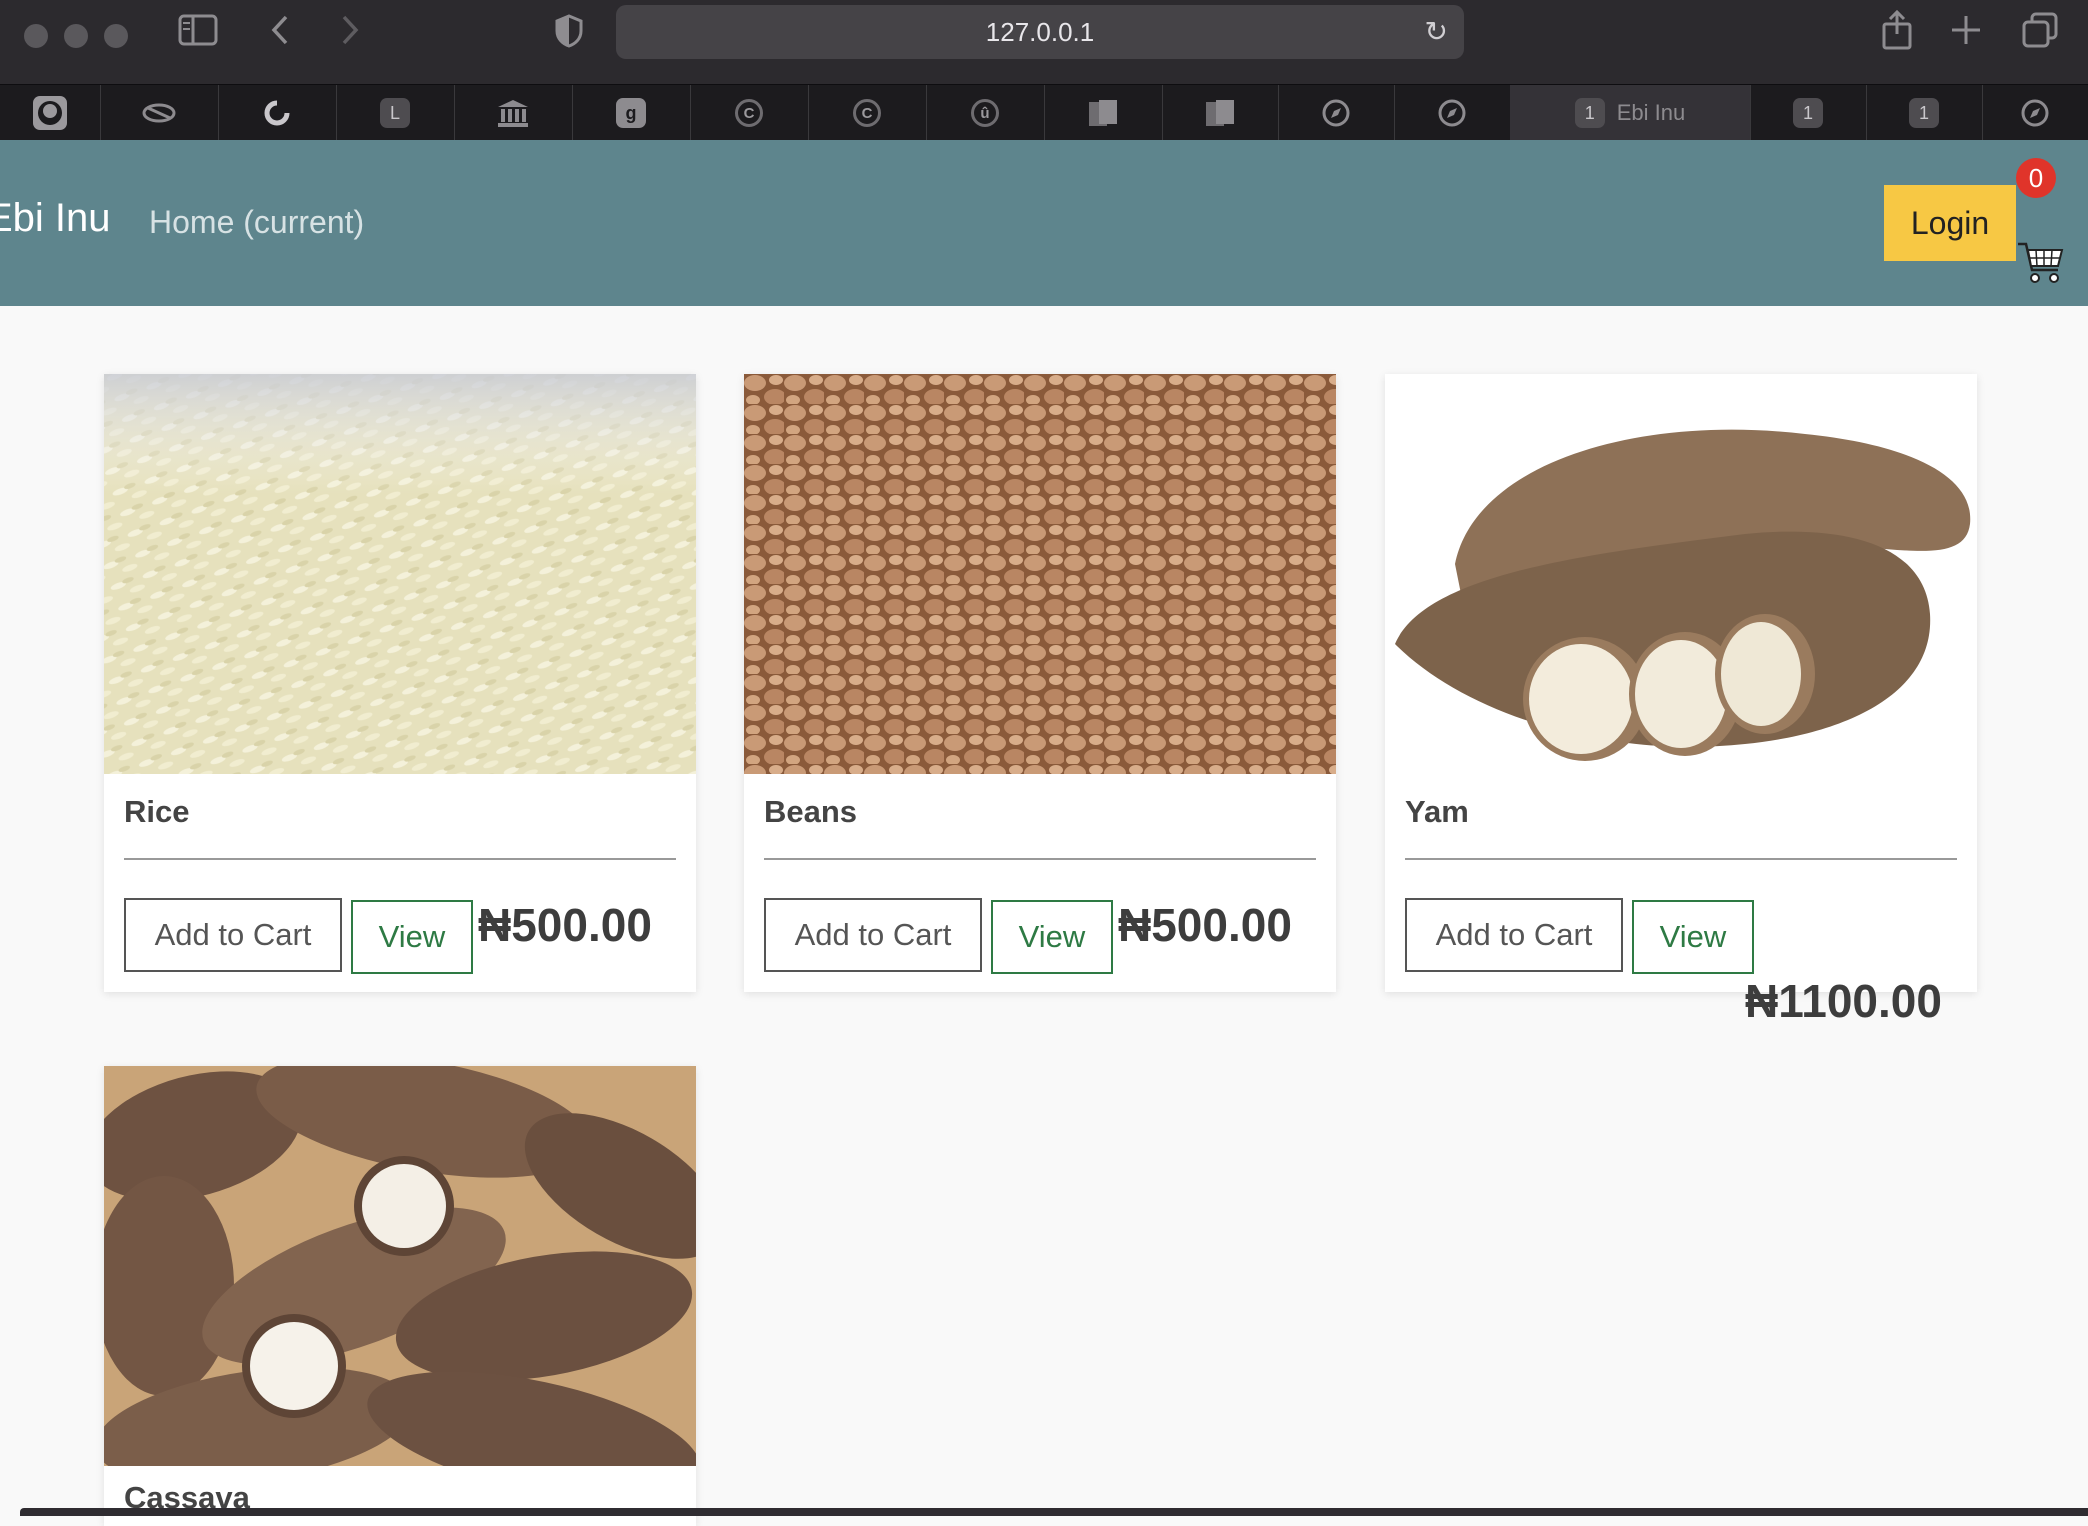 This screenshot has height=1526, width=2088. I want to click on tab-pill, so click(159, 113).